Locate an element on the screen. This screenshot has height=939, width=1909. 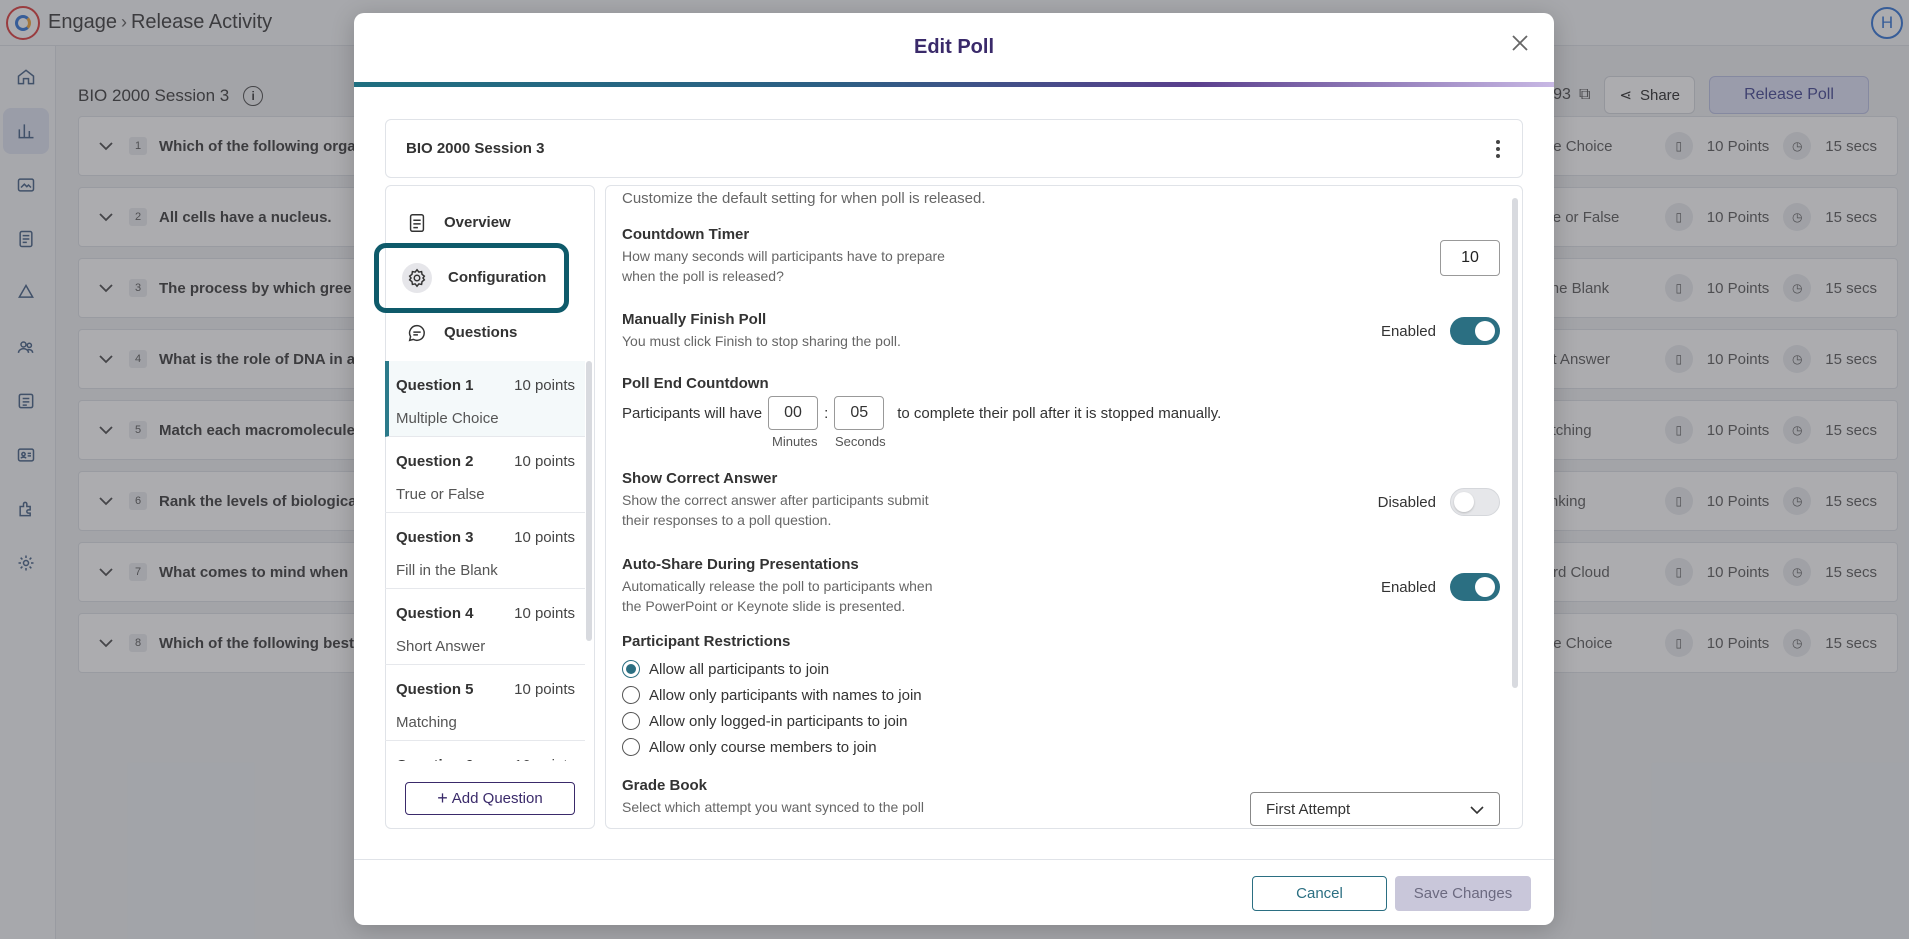
nav-configuration: Configuration is located at coordinates (490, 277).